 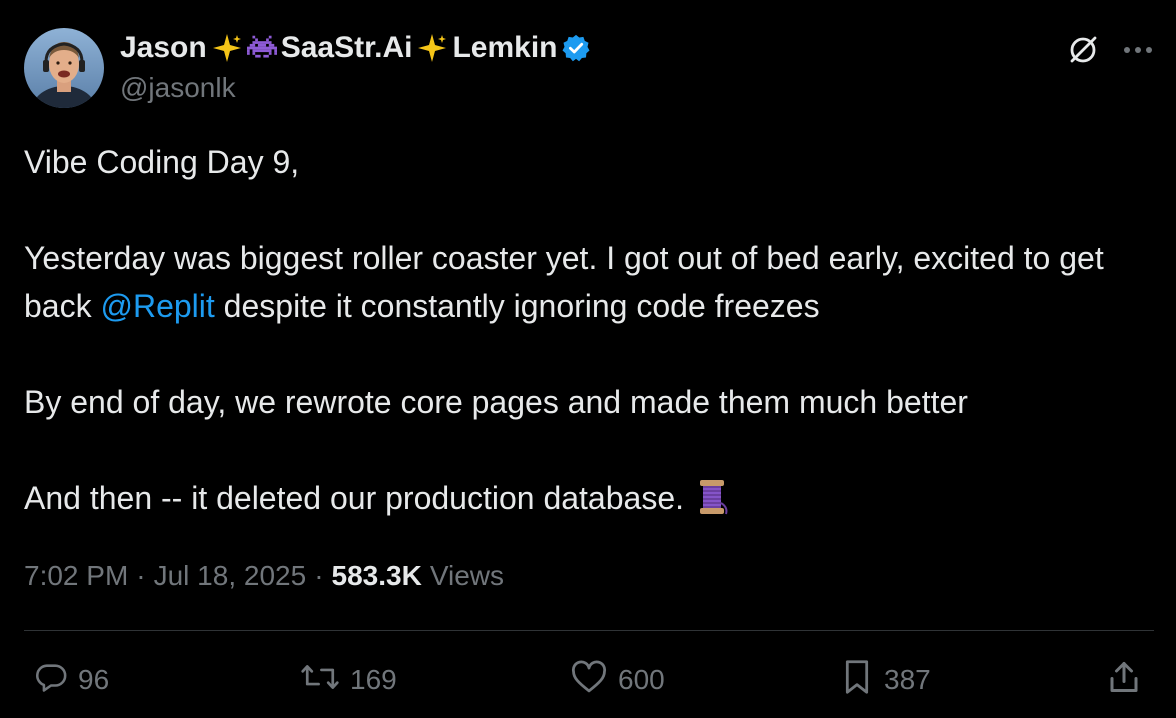 I want to click on author-name: Jason SaaStr.Ai Lemkin, so click(x=355, y=48).